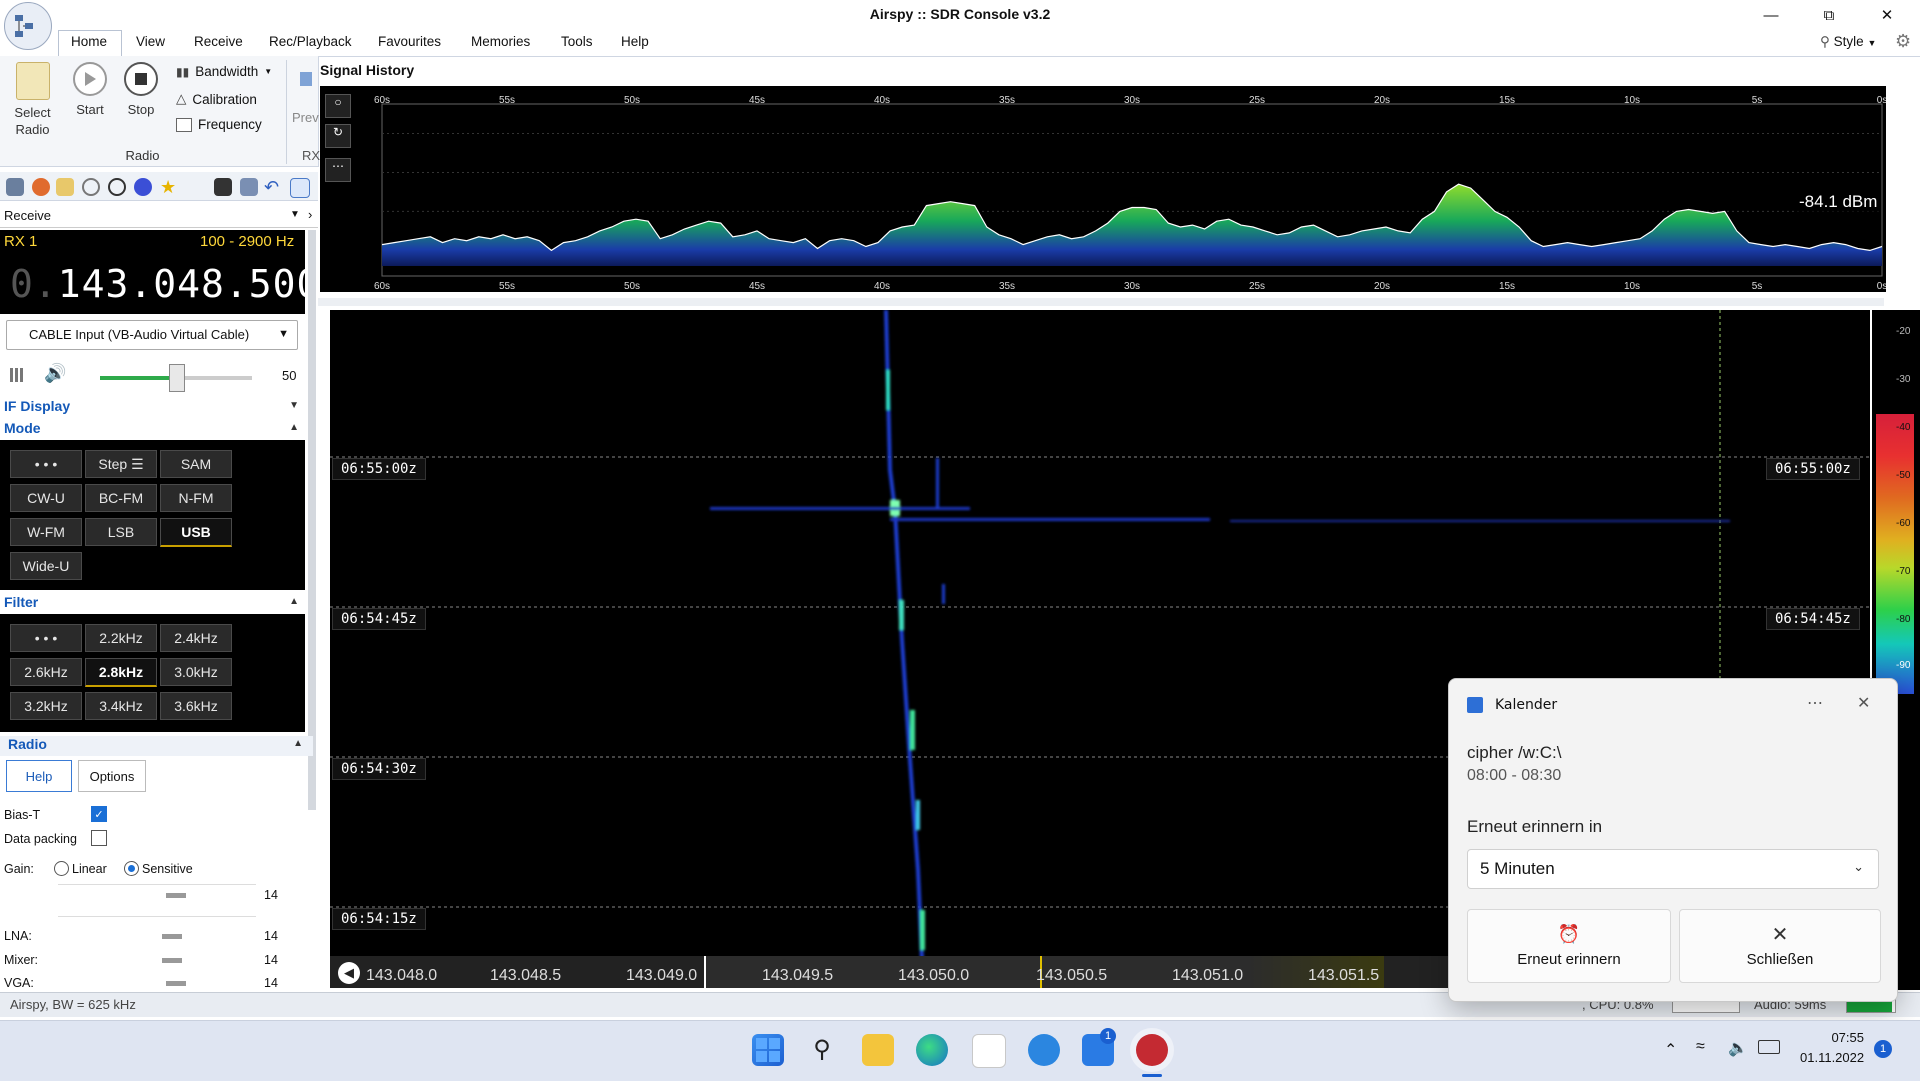  Describe the element at coordinates (61, 868) in the screenshot. I see `gain-linear-radio` at that location.